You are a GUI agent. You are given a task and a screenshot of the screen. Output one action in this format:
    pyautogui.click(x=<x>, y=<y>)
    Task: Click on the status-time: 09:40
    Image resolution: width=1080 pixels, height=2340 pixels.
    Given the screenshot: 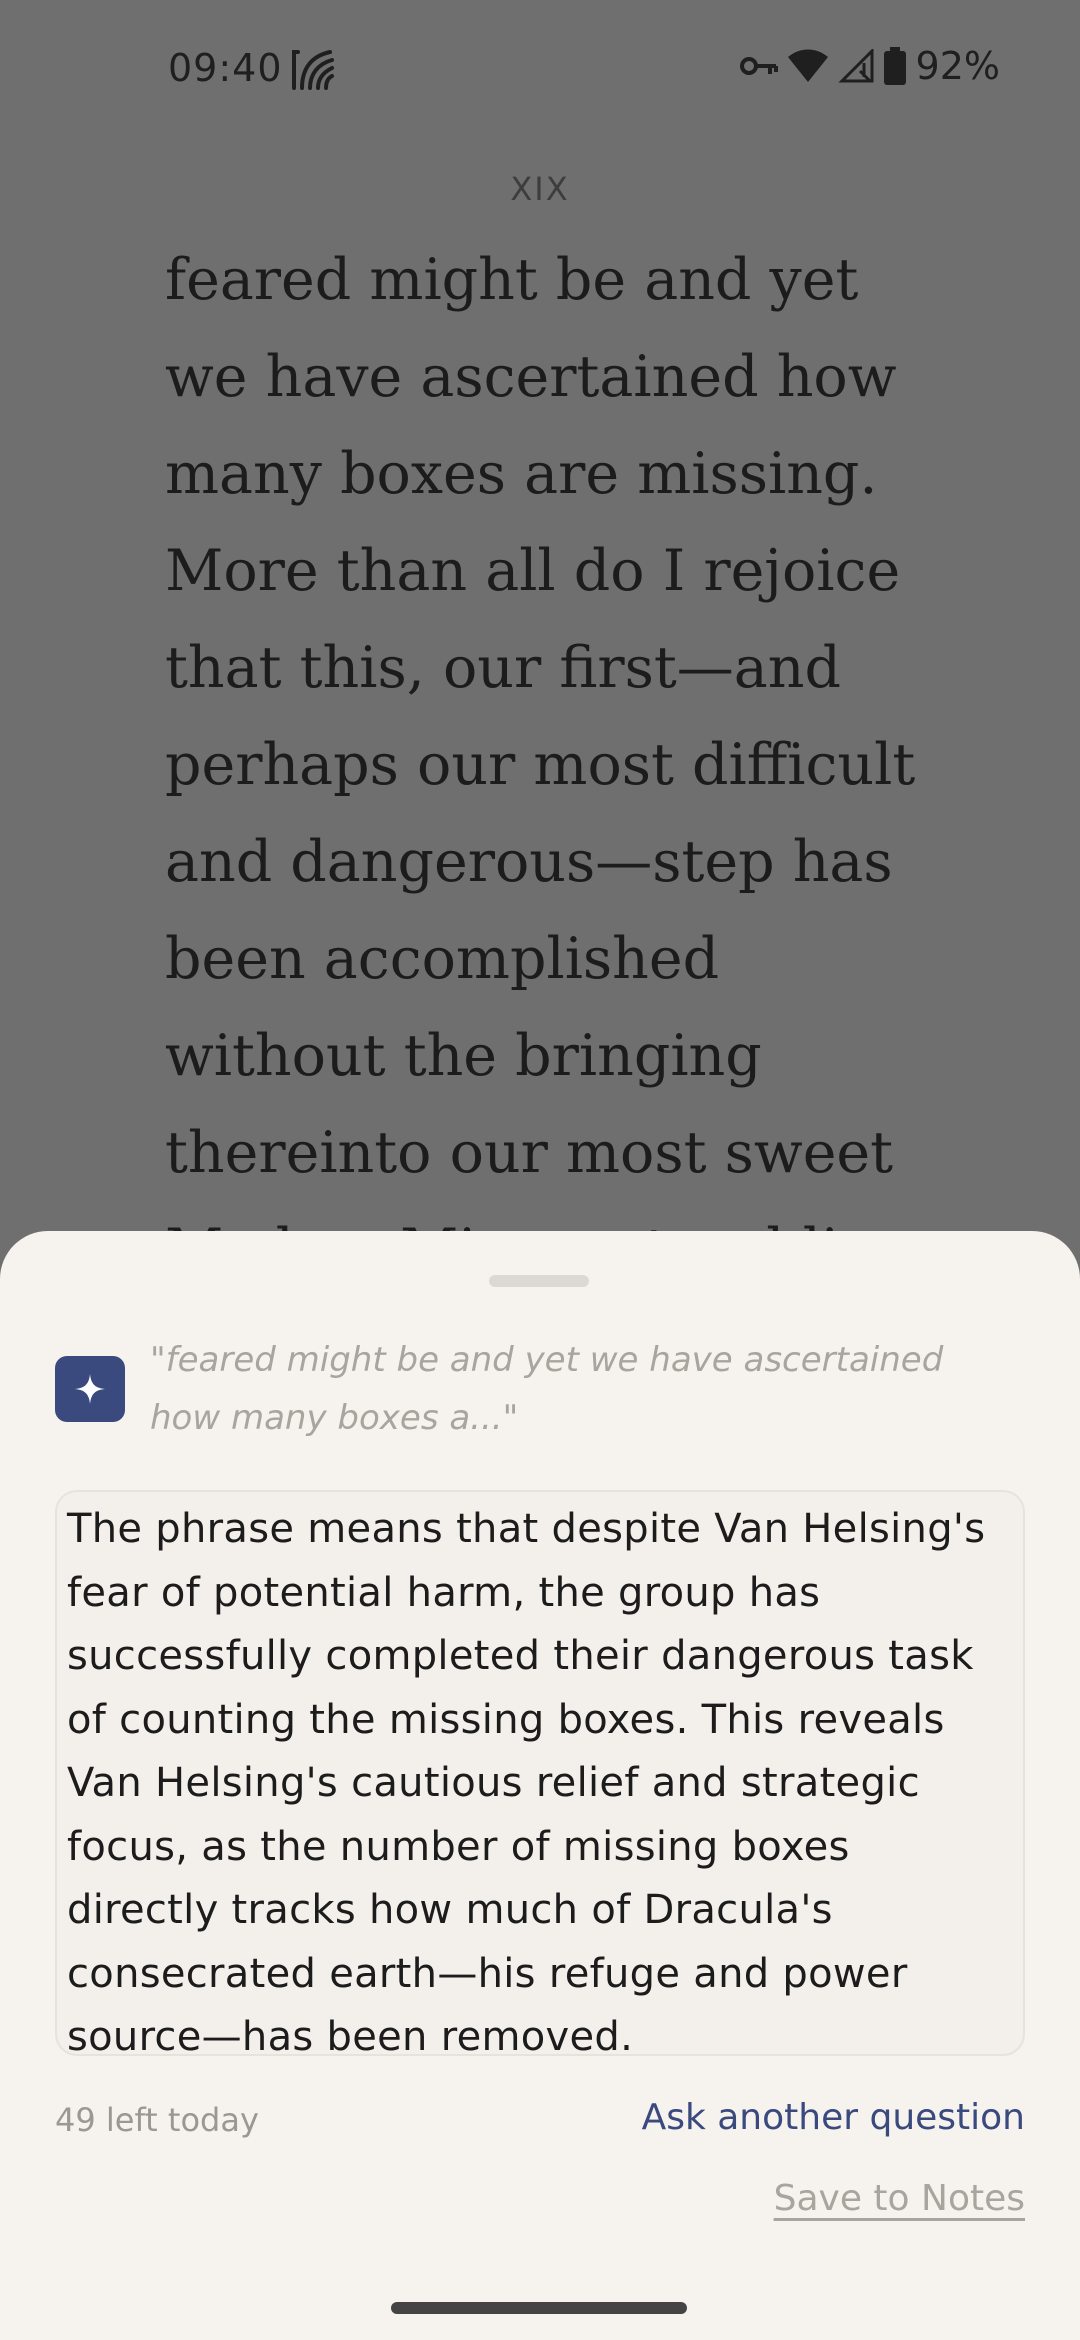 What is the action you would take?
    pyautogui.click(x=225, y=68)
    